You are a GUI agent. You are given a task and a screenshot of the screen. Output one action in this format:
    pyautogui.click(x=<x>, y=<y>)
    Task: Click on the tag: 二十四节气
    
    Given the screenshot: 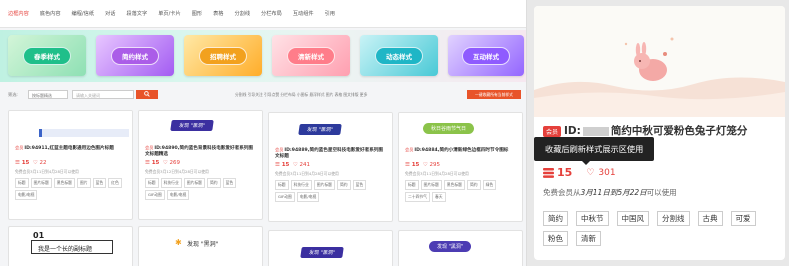 What is the action you would take?
    pyautogui.click(x=417, y=197)
    